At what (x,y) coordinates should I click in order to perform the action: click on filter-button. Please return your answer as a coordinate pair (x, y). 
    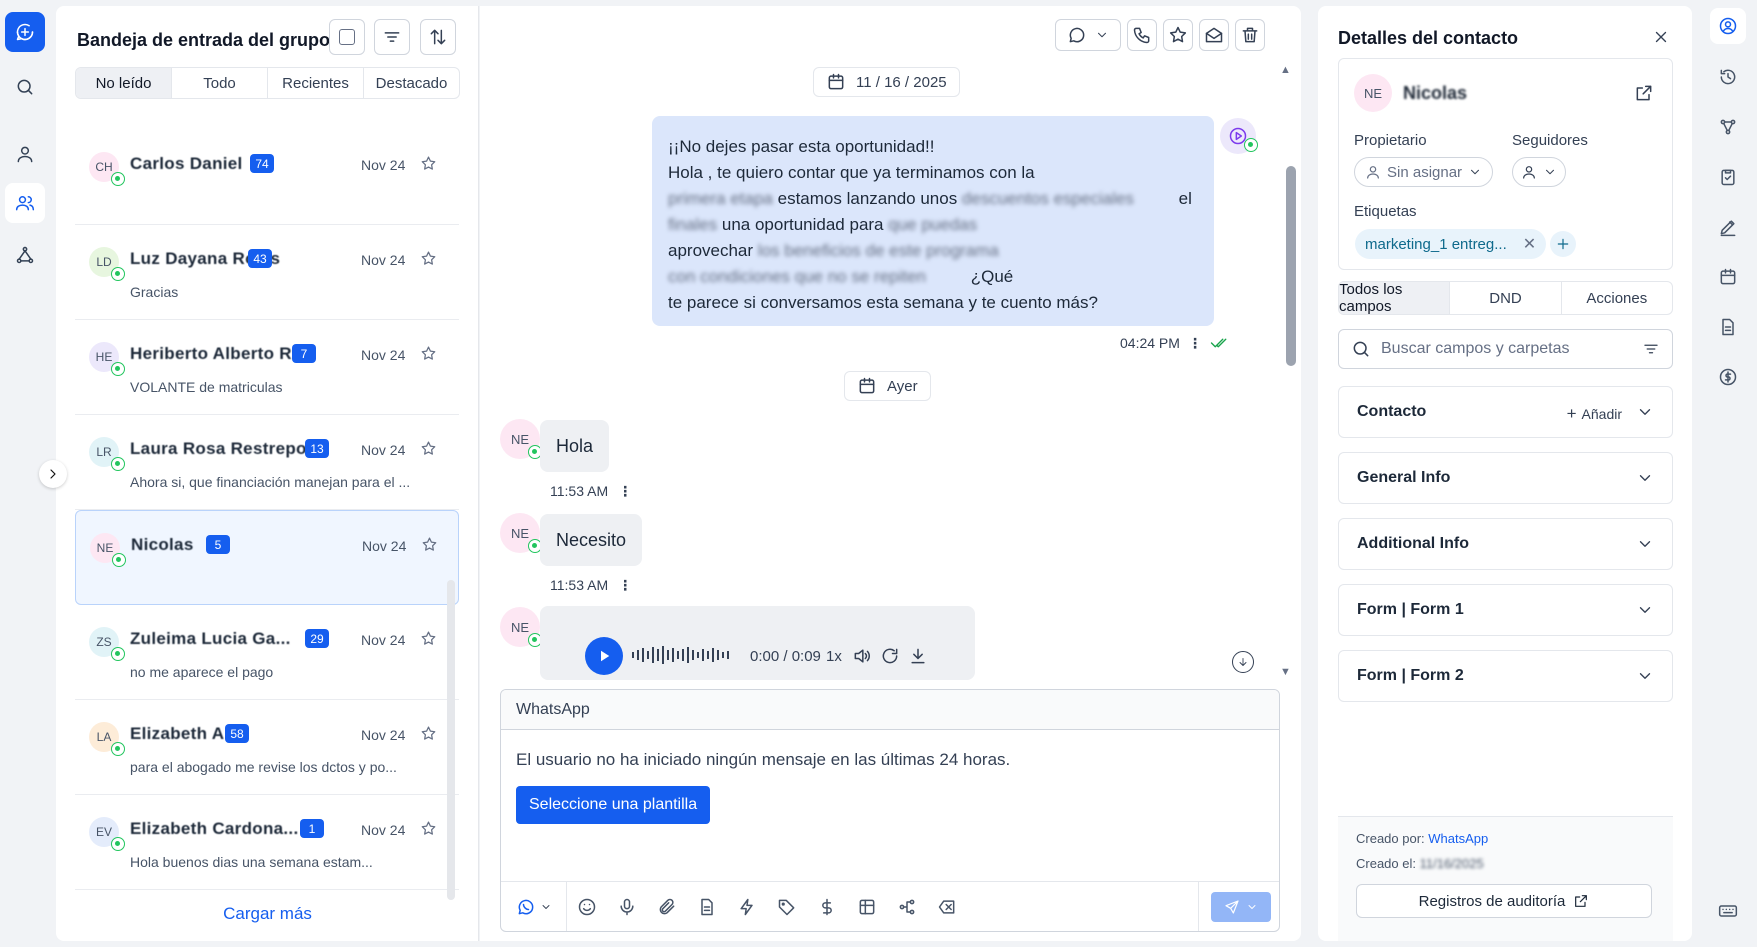
    Looking at the image, I should click on (392, 37).